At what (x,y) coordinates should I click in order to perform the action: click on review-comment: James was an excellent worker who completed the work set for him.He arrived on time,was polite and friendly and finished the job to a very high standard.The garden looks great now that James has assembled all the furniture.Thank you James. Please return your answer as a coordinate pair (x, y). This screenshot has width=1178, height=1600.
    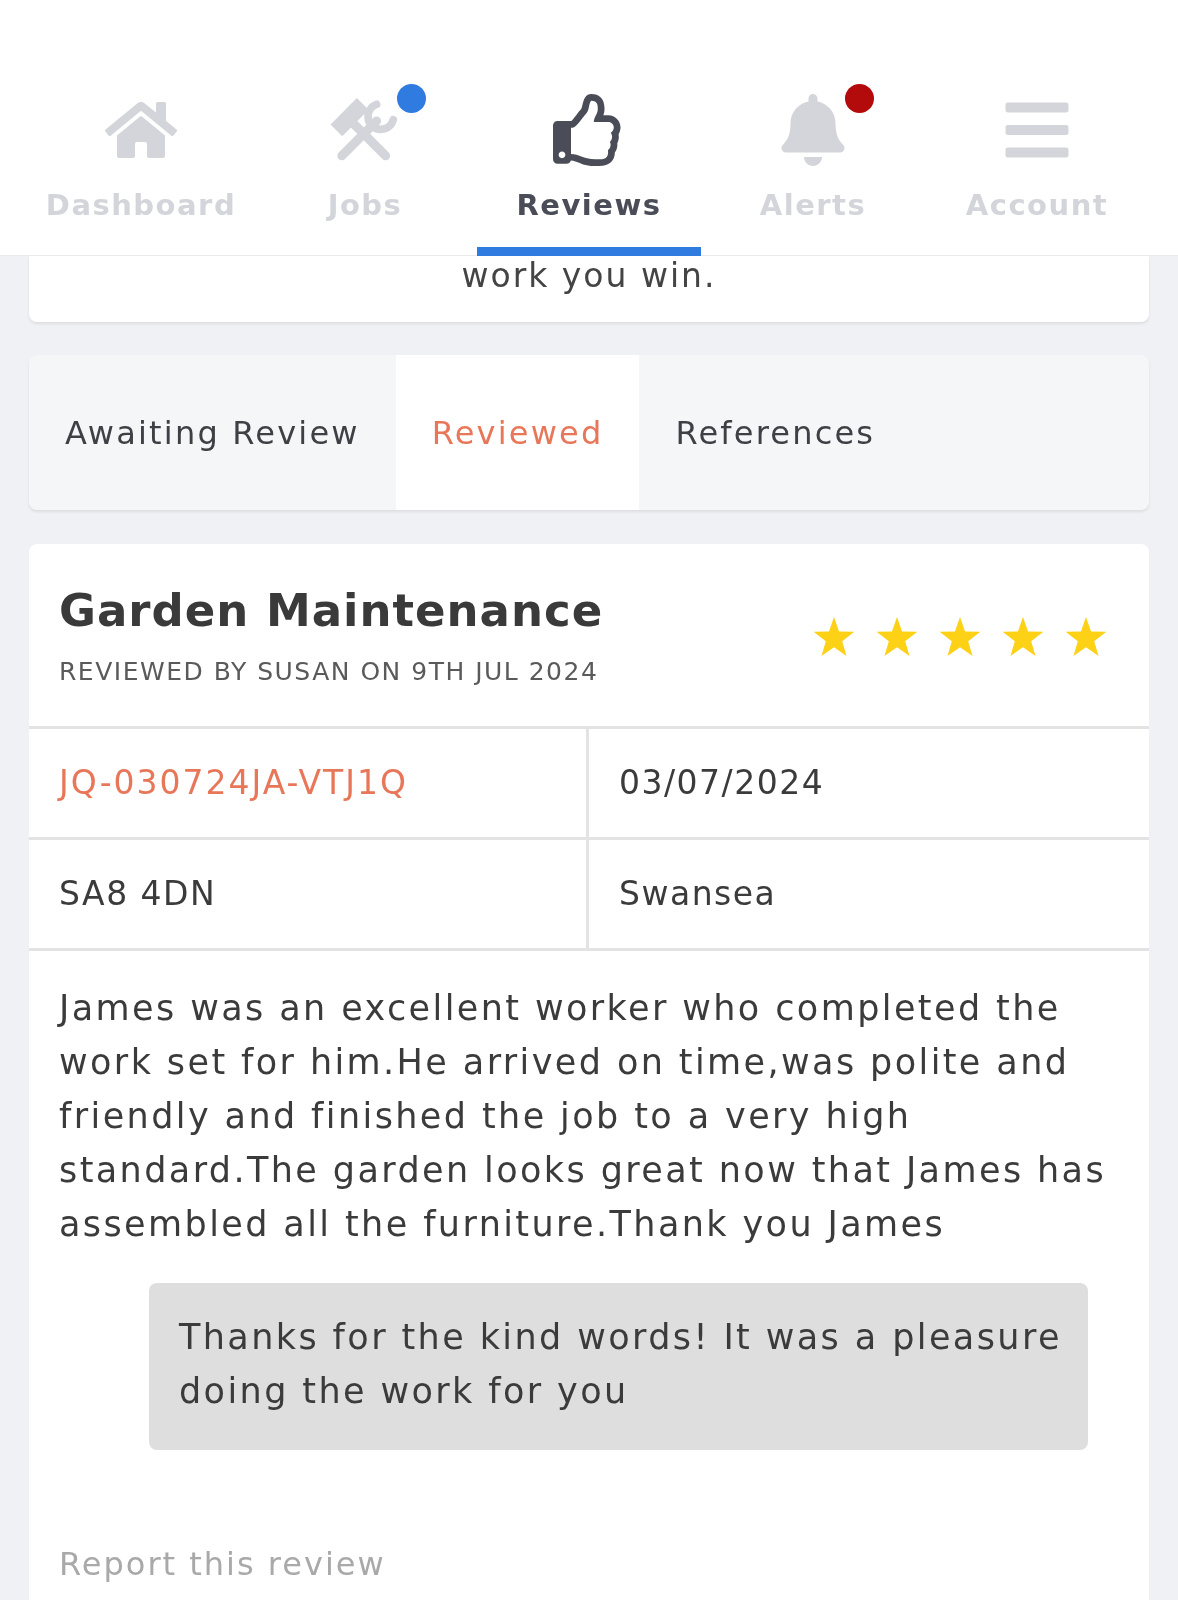
    Looking at the image, I should click on (582, 1116).